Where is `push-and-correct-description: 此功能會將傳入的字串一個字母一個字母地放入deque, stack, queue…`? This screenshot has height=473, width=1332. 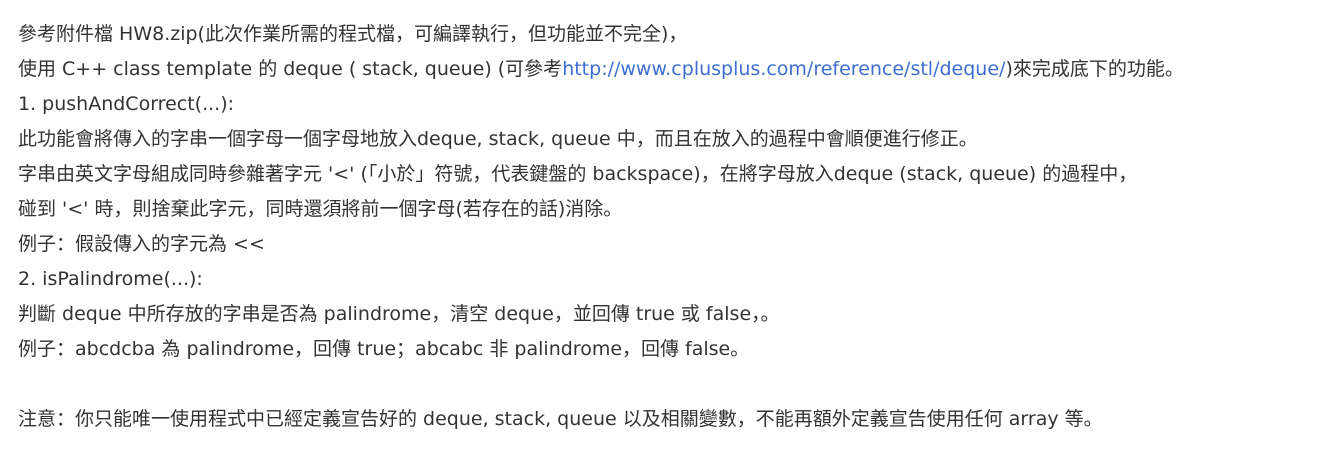 push-and-correct-description: 此功能會將傳入的字串一個字母一個字母地放入deque, stack, queue… is located at coordinates (498, 139).